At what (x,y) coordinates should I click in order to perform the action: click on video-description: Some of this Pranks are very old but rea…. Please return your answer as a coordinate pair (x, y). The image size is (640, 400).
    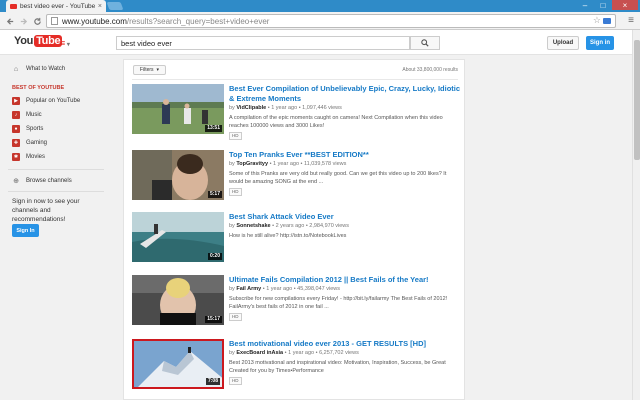
    Looking at the image, I should click on (338, 178).